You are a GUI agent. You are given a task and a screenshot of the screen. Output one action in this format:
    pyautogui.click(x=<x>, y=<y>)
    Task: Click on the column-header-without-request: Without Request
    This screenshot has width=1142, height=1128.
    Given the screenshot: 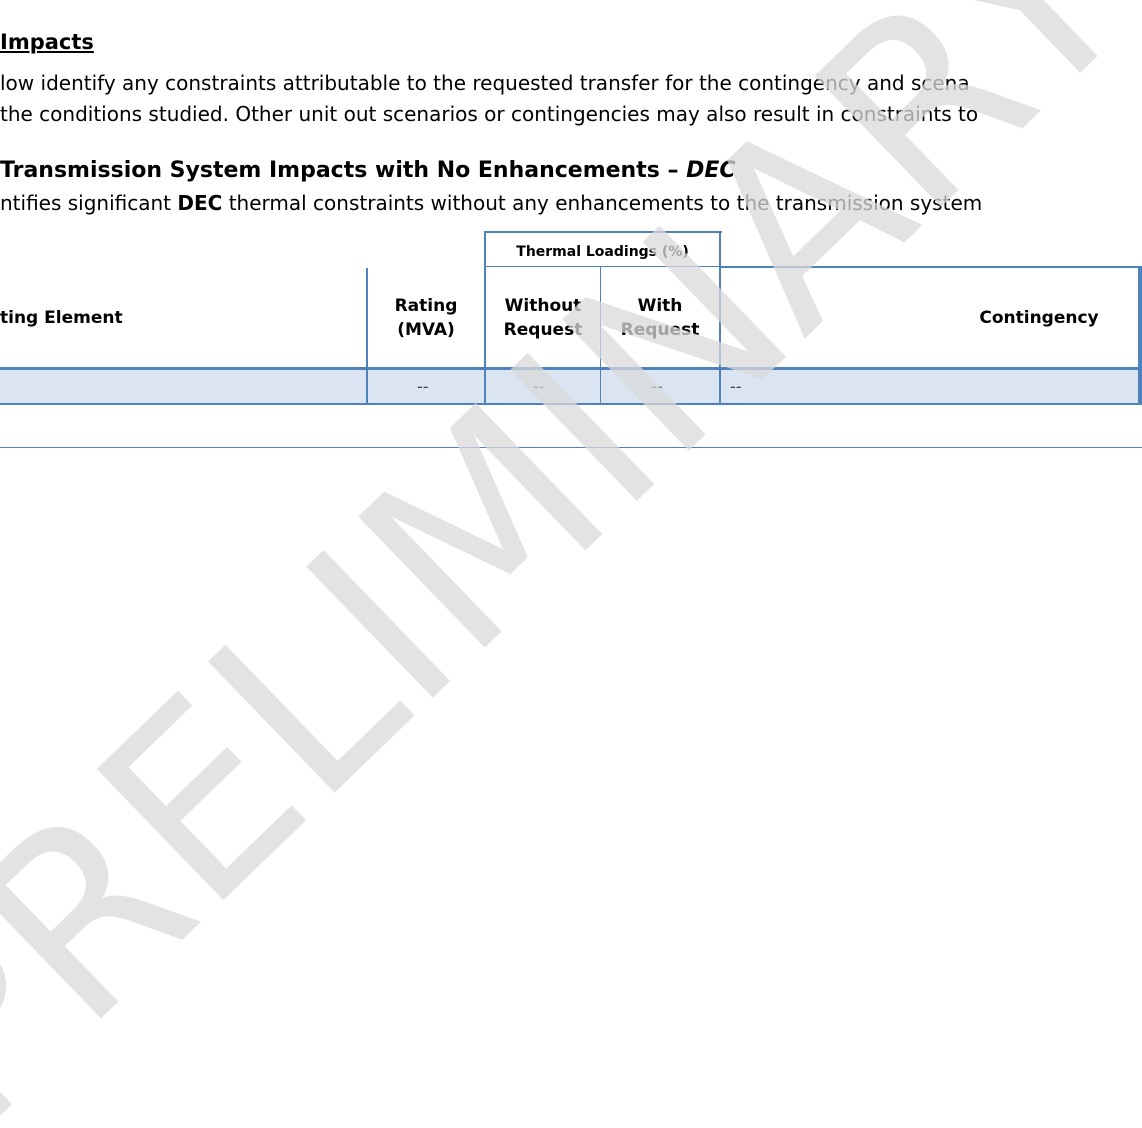 What is the action you would take?
    pyautogui.click(x=543, y=317)
    